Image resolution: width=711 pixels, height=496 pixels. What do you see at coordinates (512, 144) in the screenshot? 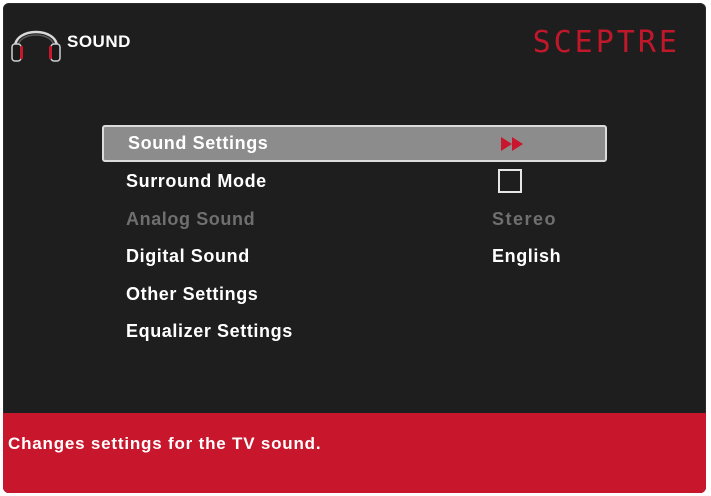
I see `double-arrow-right-icon` at bounding box center [512, 144].